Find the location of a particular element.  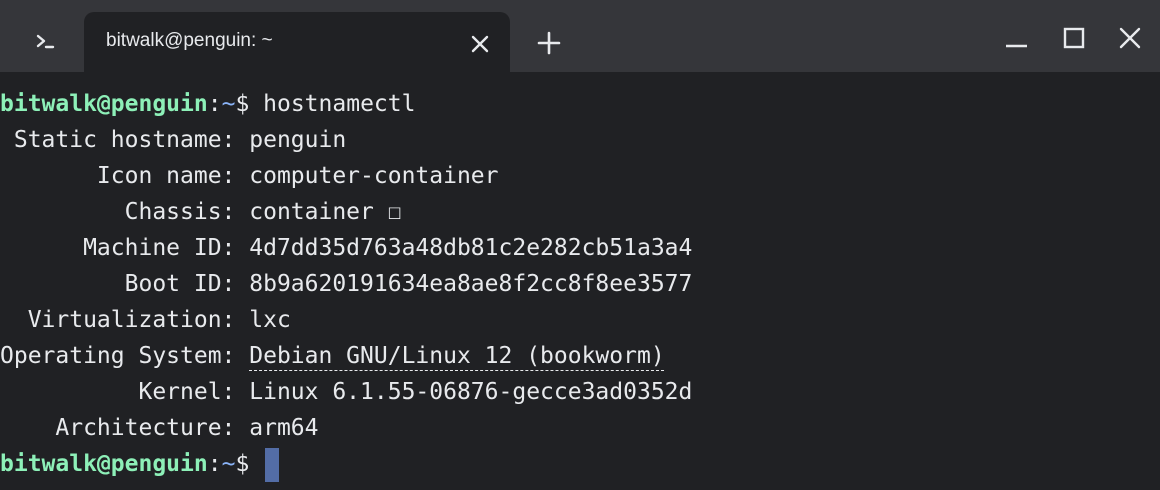

title-bar: bitwalk@penguin: ~ is located at coordinates (580, 36).